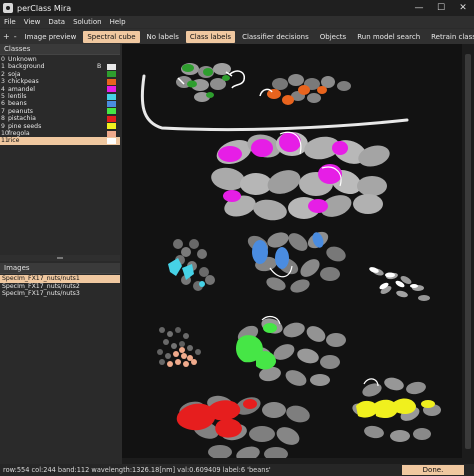  I want to click on menu-bar: File View Data Solution Help, so click(237, 22).